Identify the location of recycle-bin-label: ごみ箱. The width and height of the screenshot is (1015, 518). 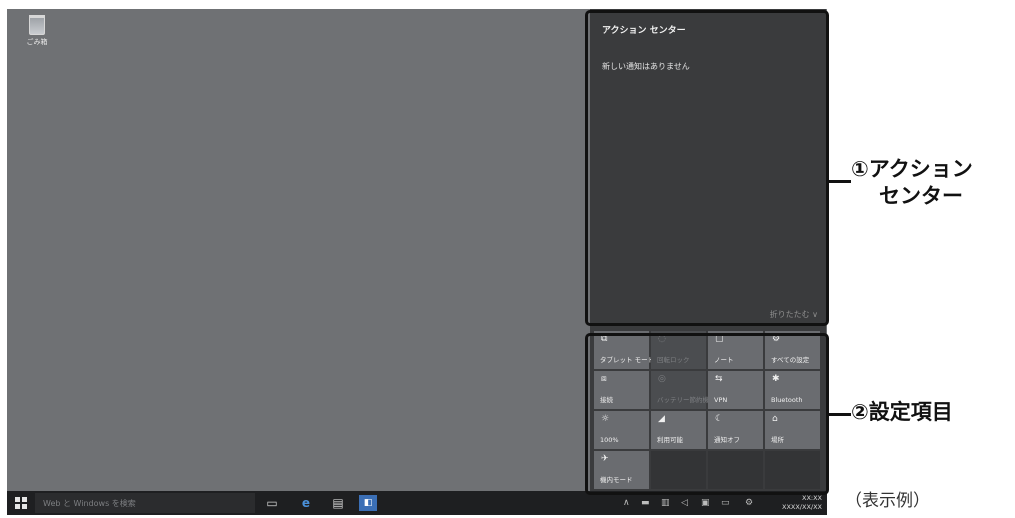
(37, 42).